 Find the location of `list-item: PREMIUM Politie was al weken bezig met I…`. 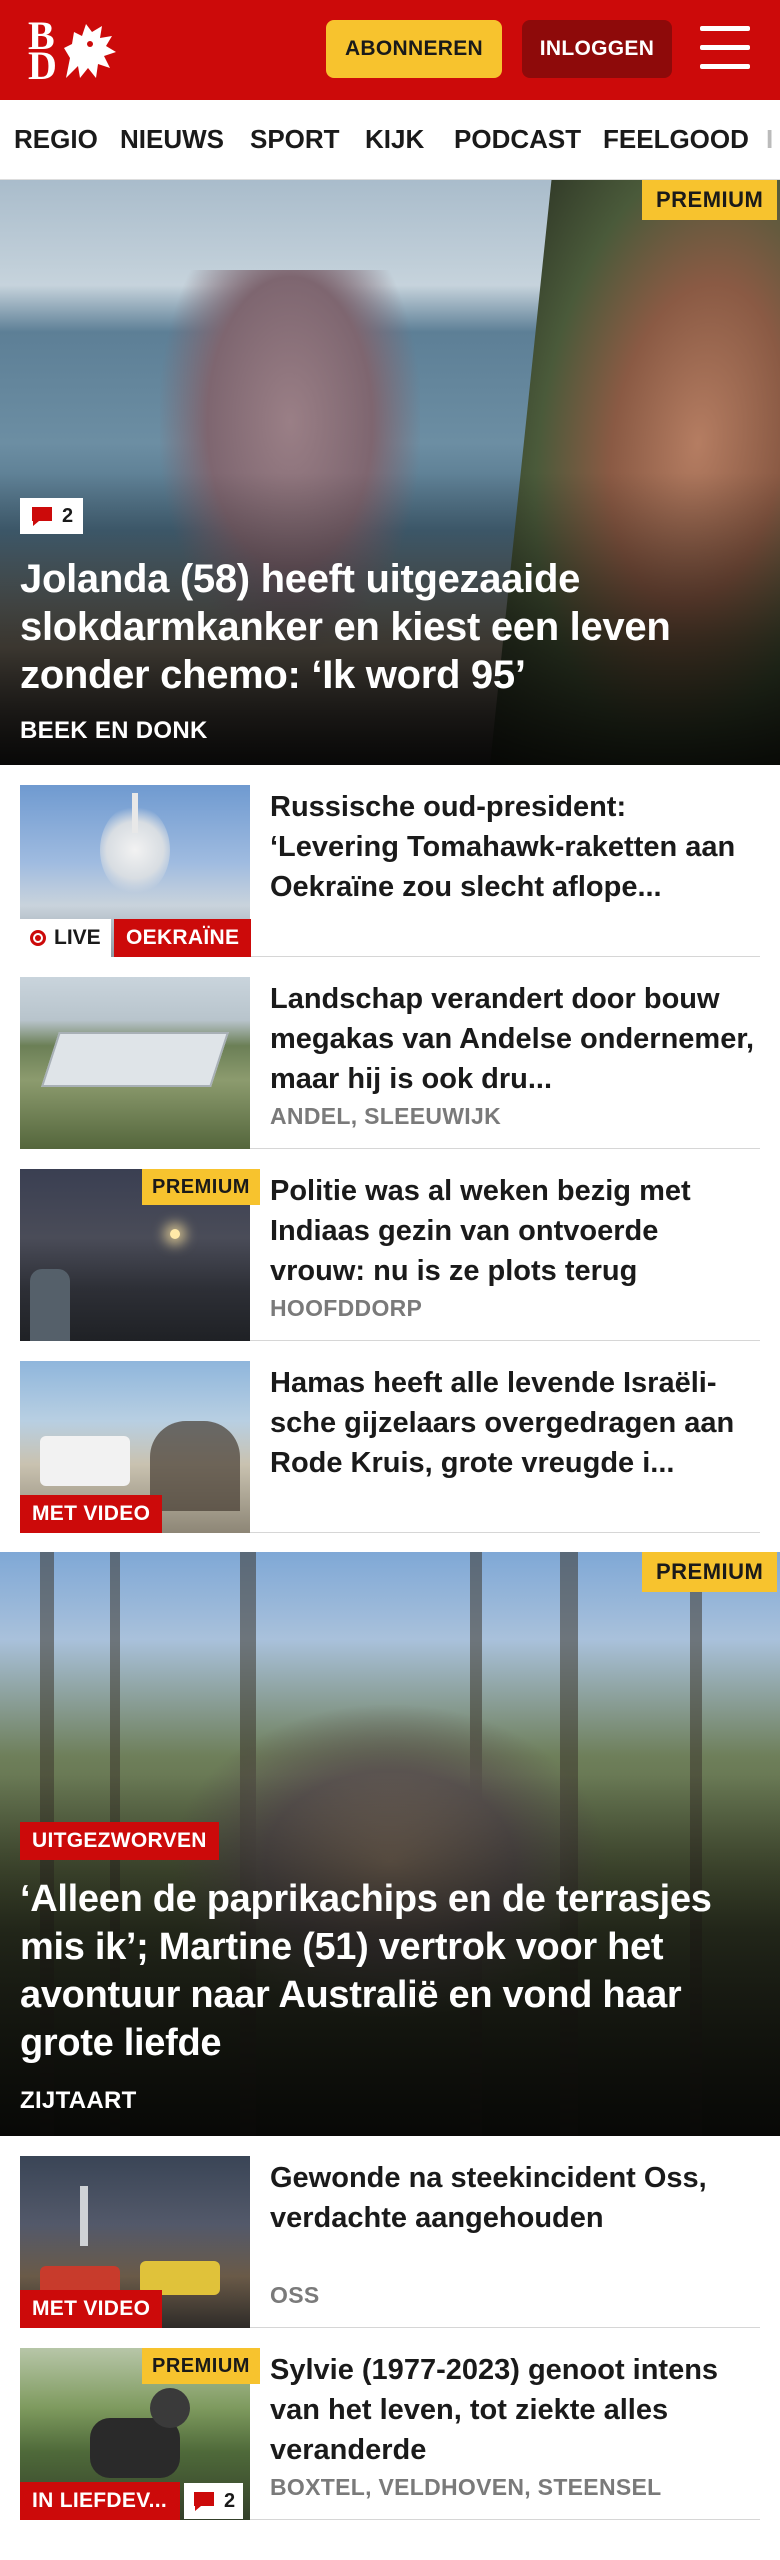

list-item: PREMIUM Politie was al weken bezig met I… is located at coordinates (390, 1245).